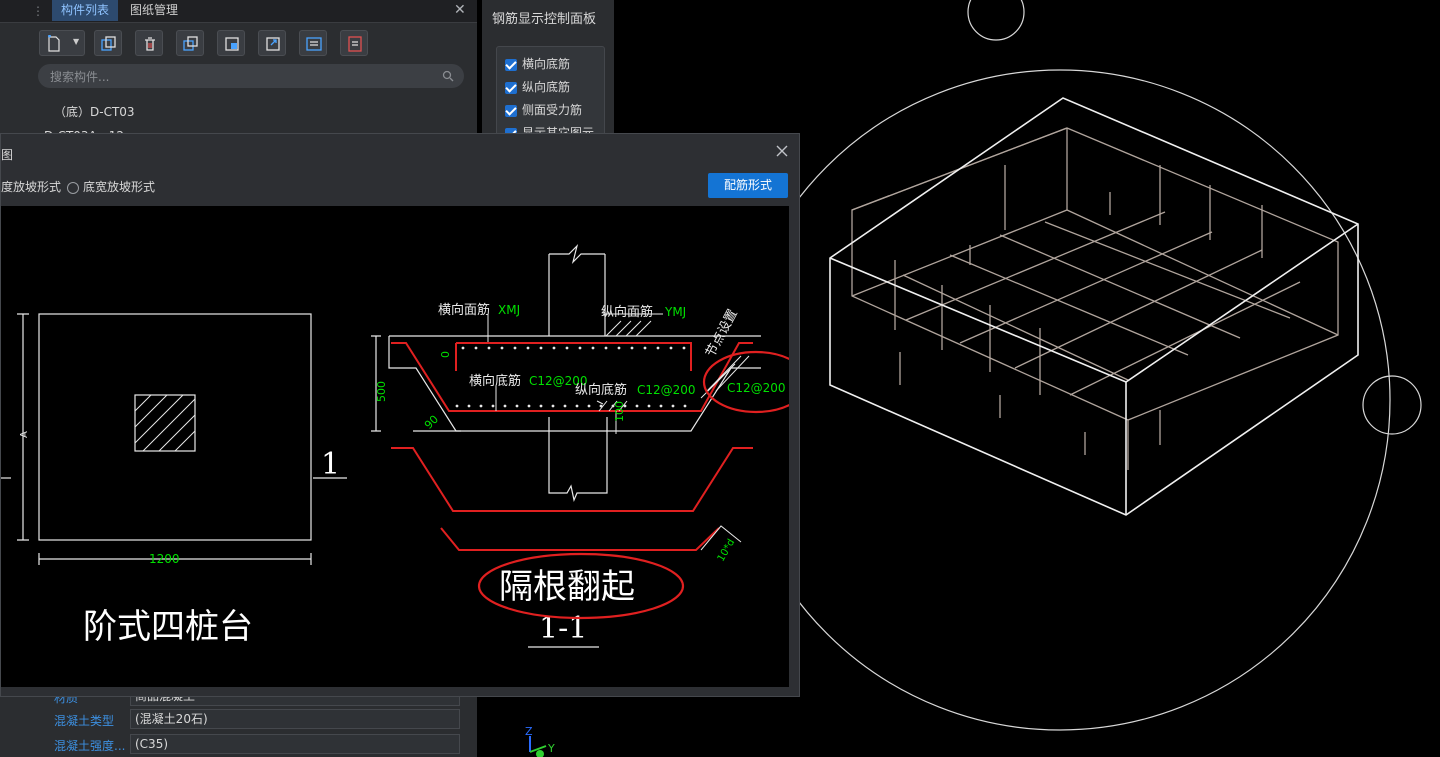 This screenshot has height=757, width=1440. I want to click on extract-button, so click(231, 43).